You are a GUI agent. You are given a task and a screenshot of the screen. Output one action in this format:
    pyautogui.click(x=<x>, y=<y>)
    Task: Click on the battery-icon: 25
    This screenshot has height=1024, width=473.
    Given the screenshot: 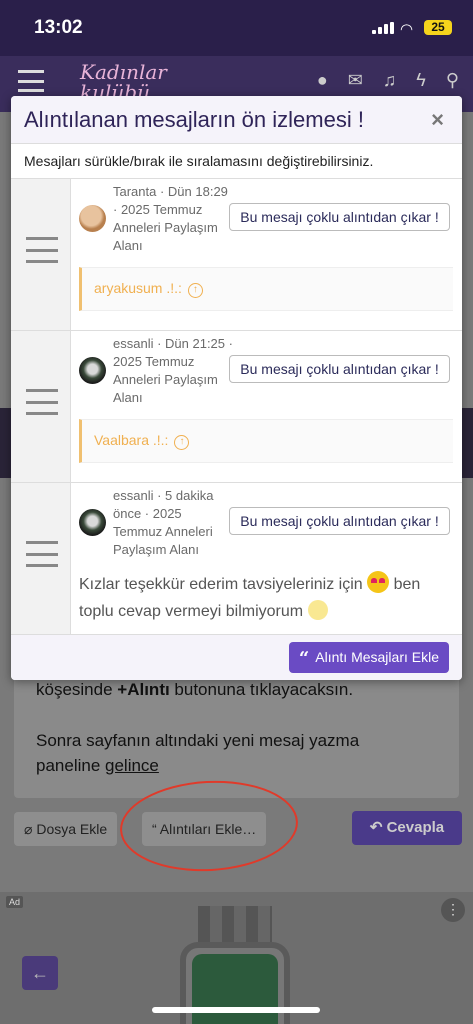 What is the action you would take?
    pyautogui.click(x=438, y=27)
    